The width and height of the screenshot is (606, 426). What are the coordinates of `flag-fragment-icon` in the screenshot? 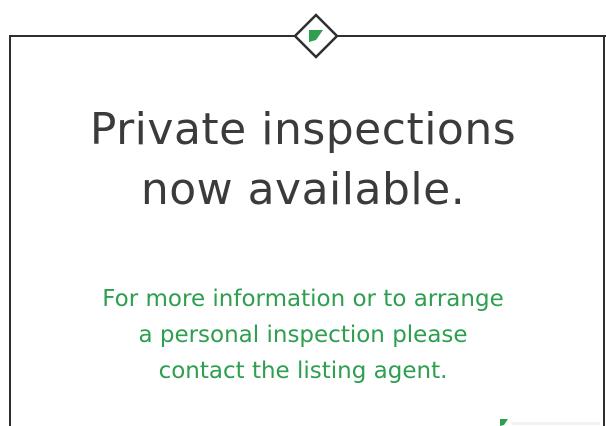 It's located at (550, 422).